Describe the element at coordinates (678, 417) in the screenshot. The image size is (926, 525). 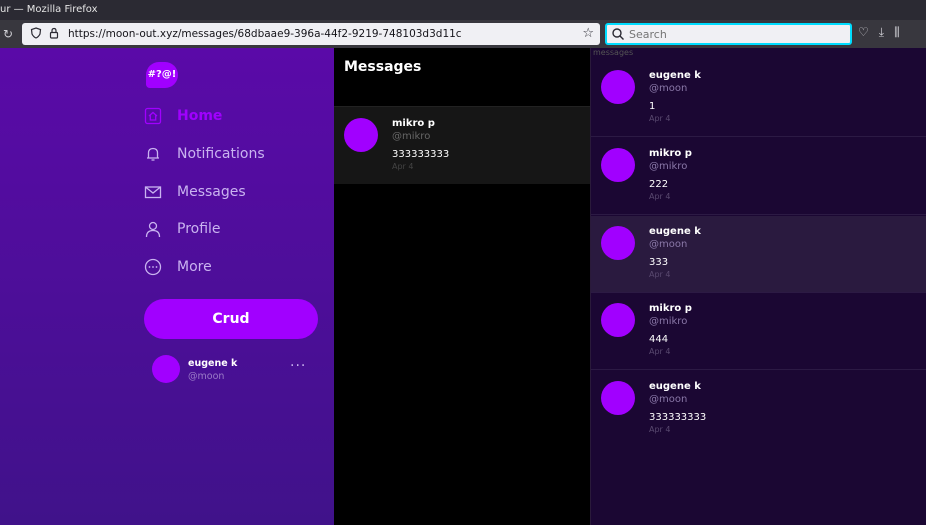
I see `message-text: 333333333` at that location.